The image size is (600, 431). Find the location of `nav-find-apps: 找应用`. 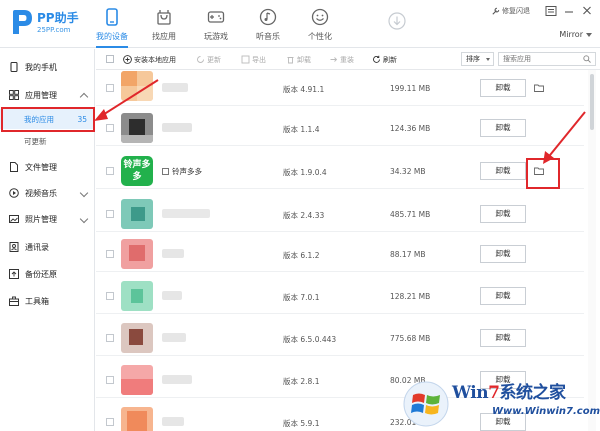

nav-find-apps: 找应用 is located at coordinates (164, 24).